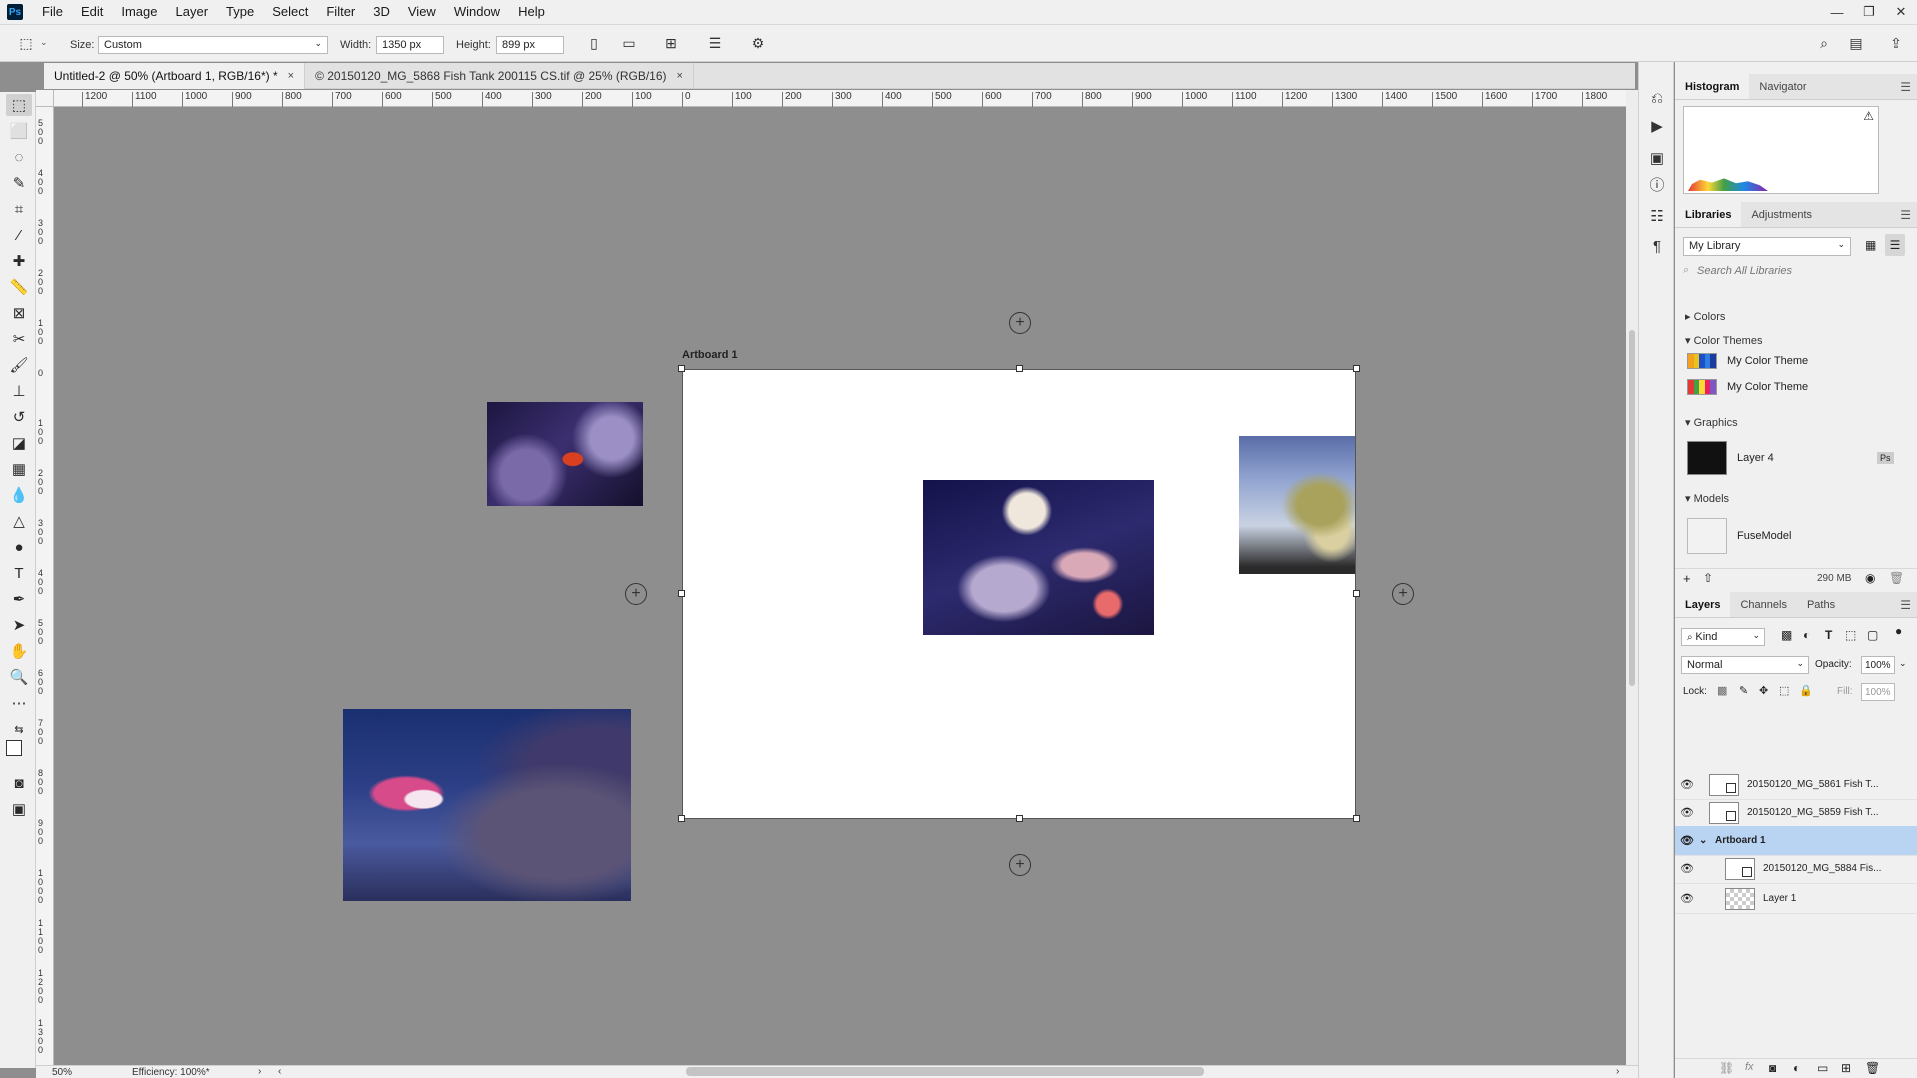  What do you see at coordinates (530, 45) in the screenshot?
I see `height-field` at bounding box center [530, 45].